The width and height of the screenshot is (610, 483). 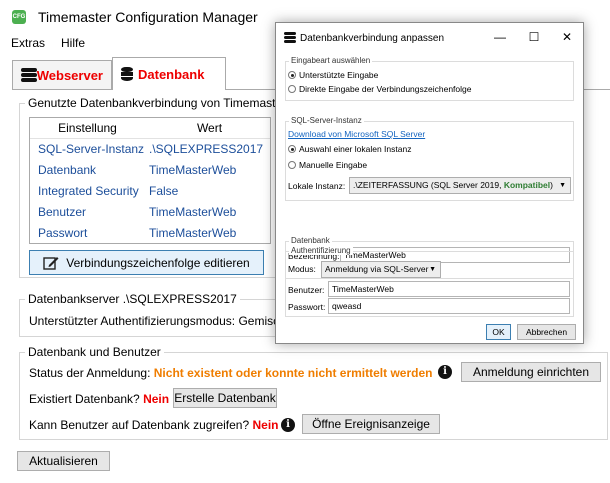 What do you see at coordinates (356, 134) in the screenshot?
I see `sql-server-download-link: Download von Microsoft SQL Server` at bounding box center [356, 134].